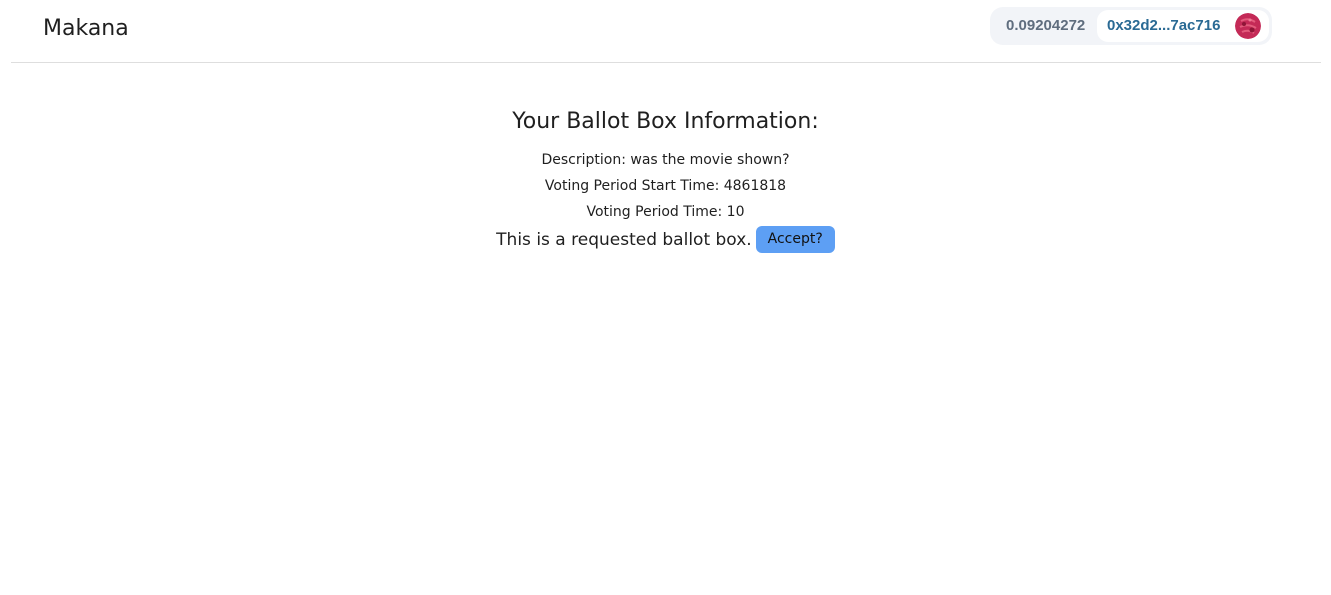 This screenshot has width=1331, height=595. What do you see at coordinates (665, 121) in the screenshot?
I see `page-title: Your Ballot Box Information:` at bounding box center [665, 121].